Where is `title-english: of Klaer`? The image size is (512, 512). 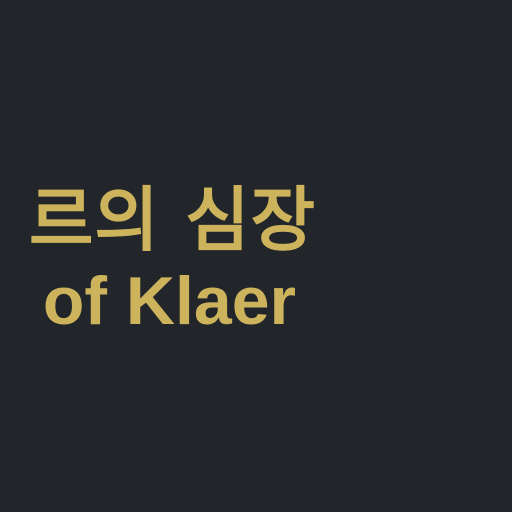
title-english: of Klaer is located at coordinates (169, 301).